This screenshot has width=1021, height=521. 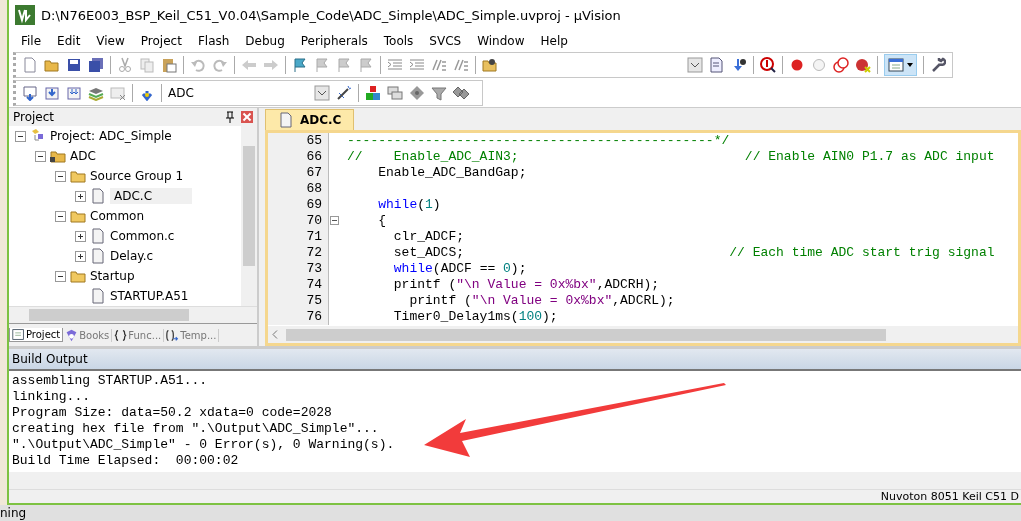 What do you see at coordinates (118, 93) in the screenshot?
I see `stop-build-icon` at bounding box center [118, 93].